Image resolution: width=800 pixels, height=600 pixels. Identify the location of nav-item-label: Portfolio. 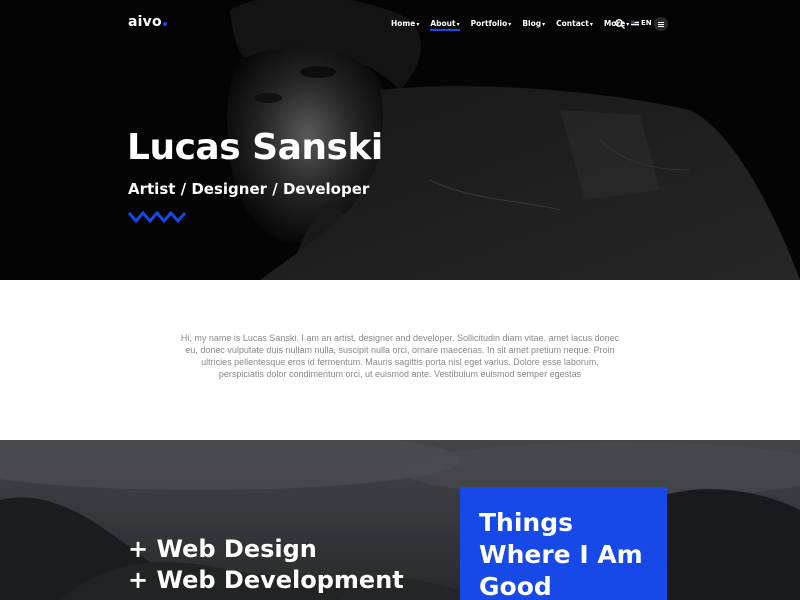
(489, 23).